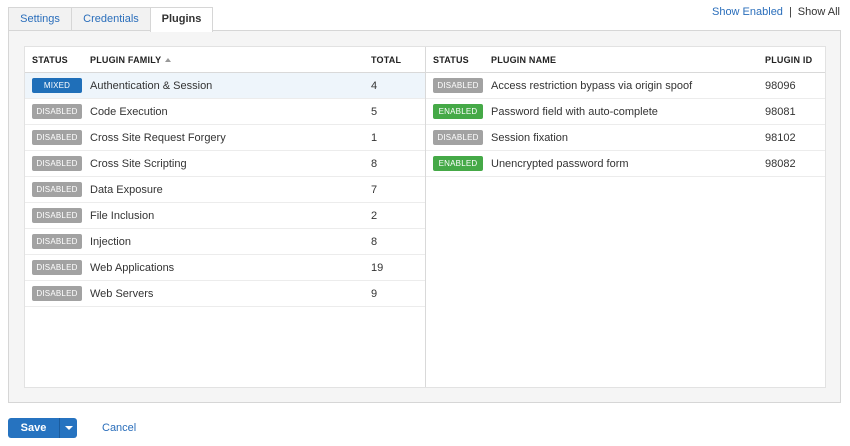  What do you see at coordinates (151, 85) in the screenshot?
I see `family-name-cell: Authentication & Session` at bounding box center [151, 85].